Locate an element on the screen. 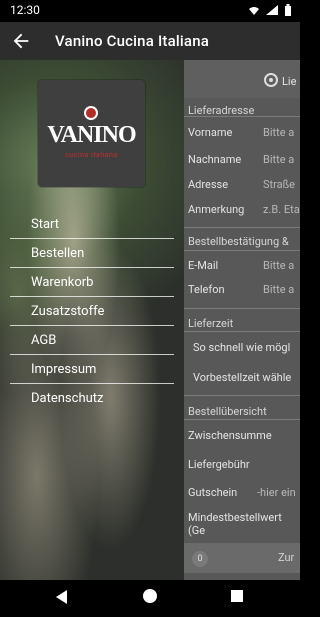 This screenshot has width=320, height=617. logo-mark is located at coordinates (91, 113).